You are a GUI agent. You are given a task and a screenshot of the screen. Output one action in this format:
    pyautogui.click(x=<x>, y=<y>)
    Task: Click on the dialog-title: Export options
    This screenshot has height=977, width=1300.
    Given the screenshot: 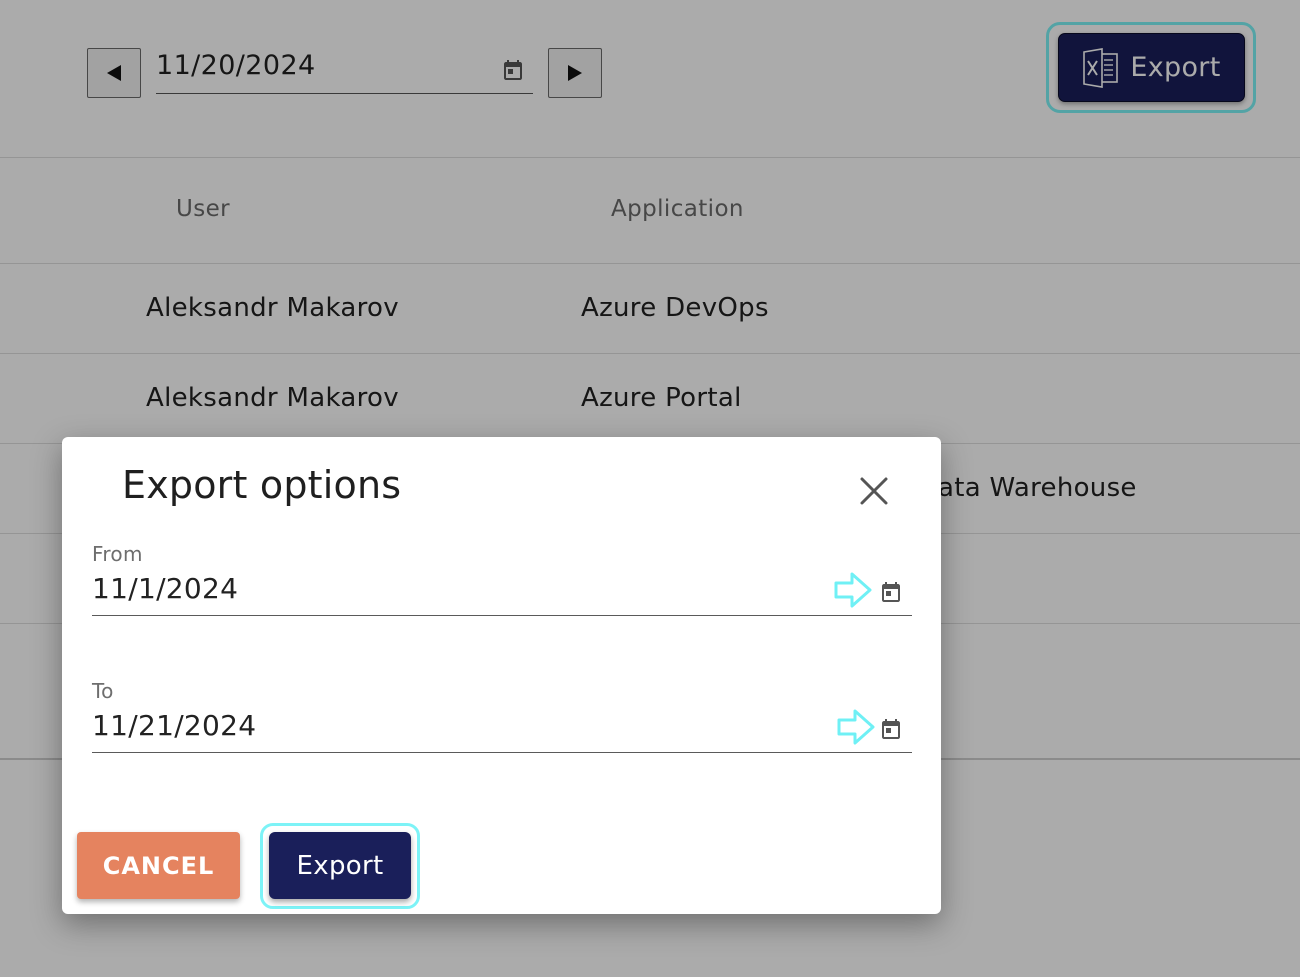 What is the action you would take?
    pyautogui.click(x=262, y=485)
    